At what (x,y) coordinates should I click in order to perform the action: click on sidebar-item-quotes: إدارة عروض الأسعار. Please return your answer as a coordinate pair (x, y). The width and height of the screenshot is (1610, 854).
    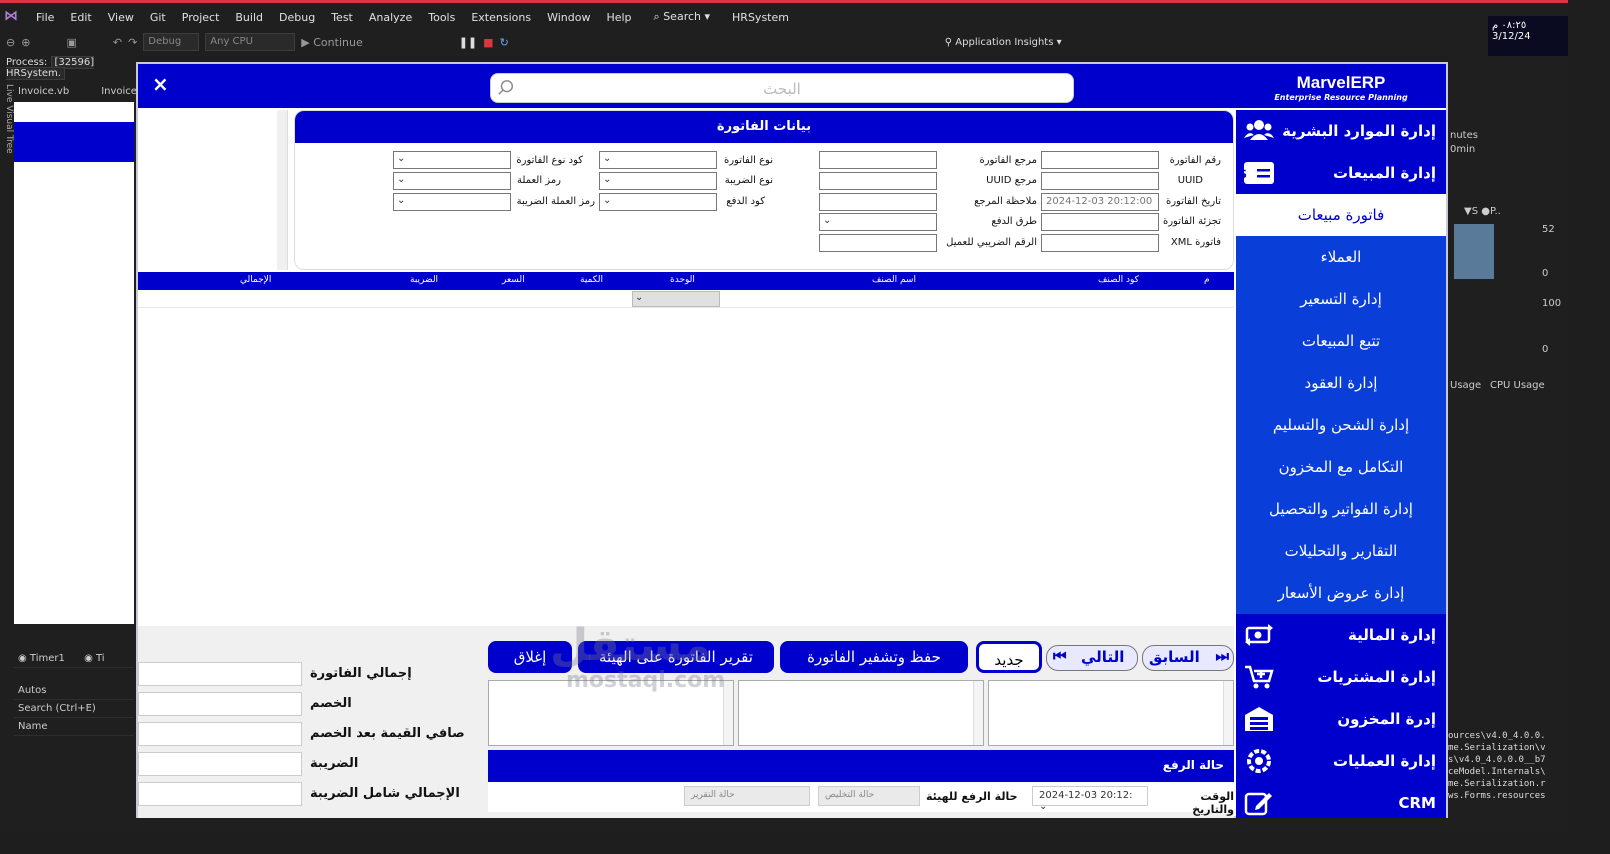
    Looking at the image, I should click on (1341, 593).